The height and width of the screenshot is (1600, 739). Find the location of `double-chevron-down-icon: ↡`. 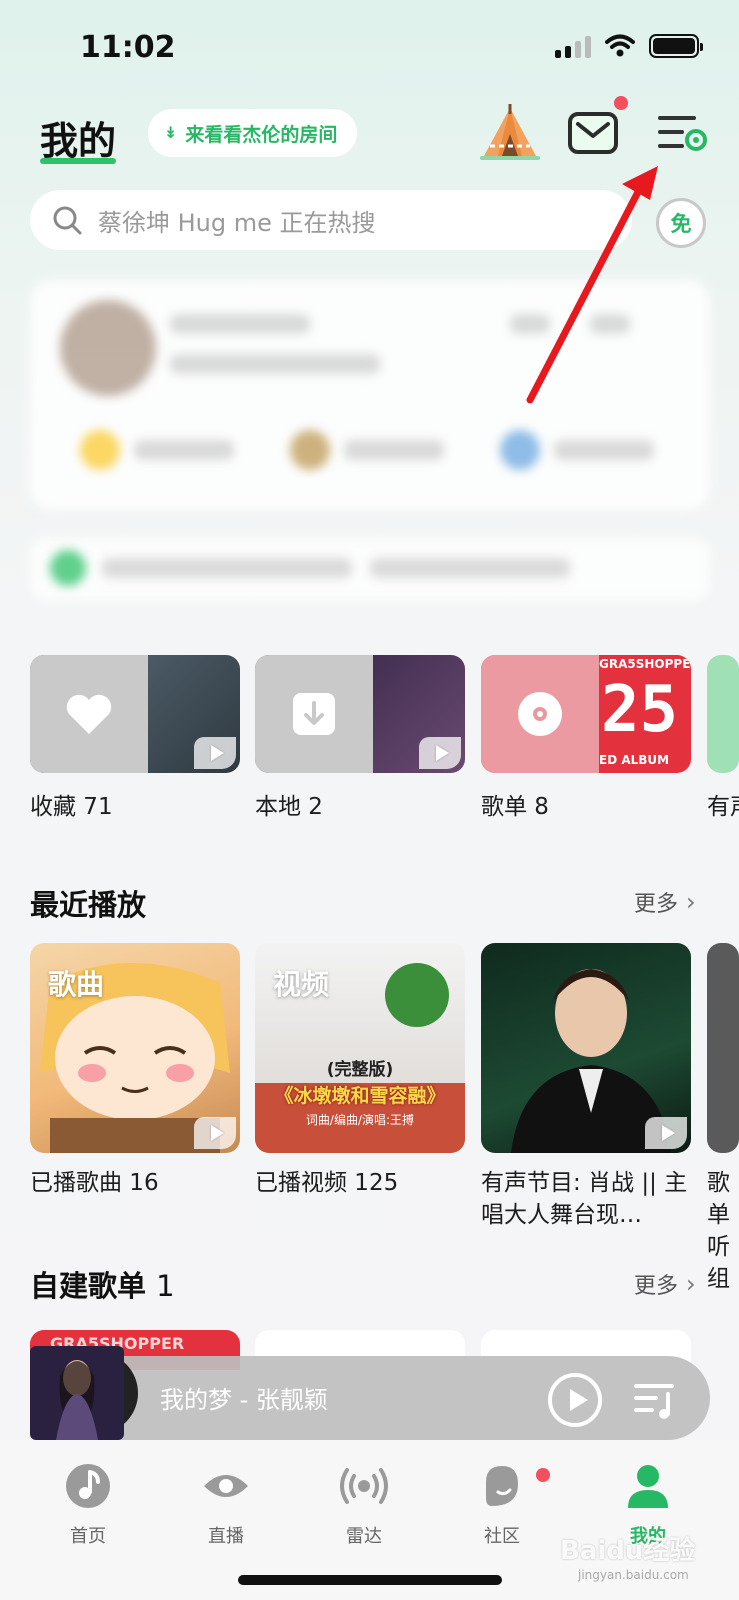

double-chevron-down-icon: ↡ is located at coordinates (171, 132).